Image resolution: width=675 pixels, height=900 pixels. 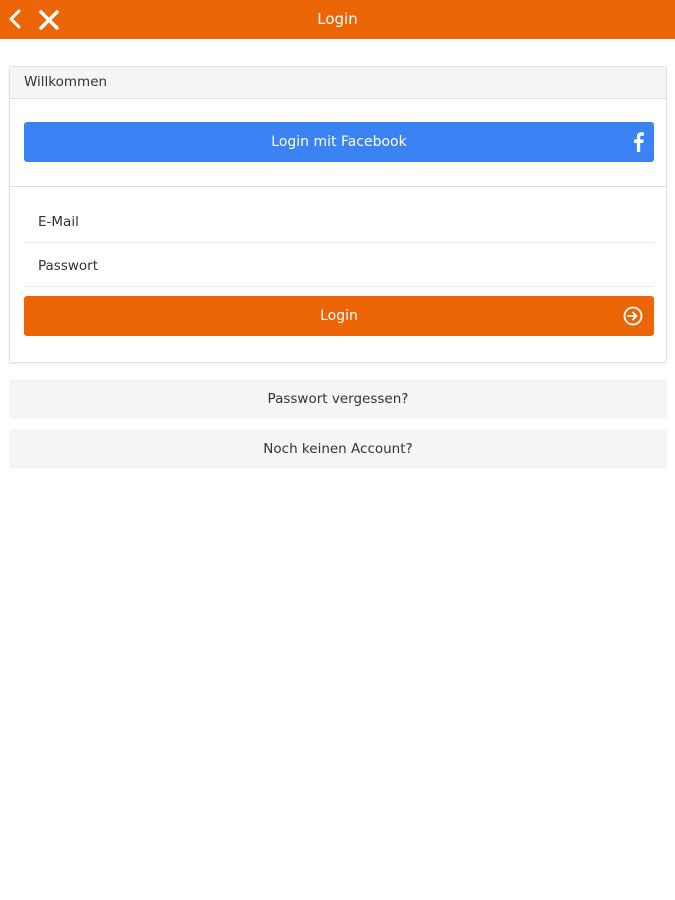 What do you see at coordinates (338, 186) in the screenshot?
I see `divider` at bounding box center [338, 186].